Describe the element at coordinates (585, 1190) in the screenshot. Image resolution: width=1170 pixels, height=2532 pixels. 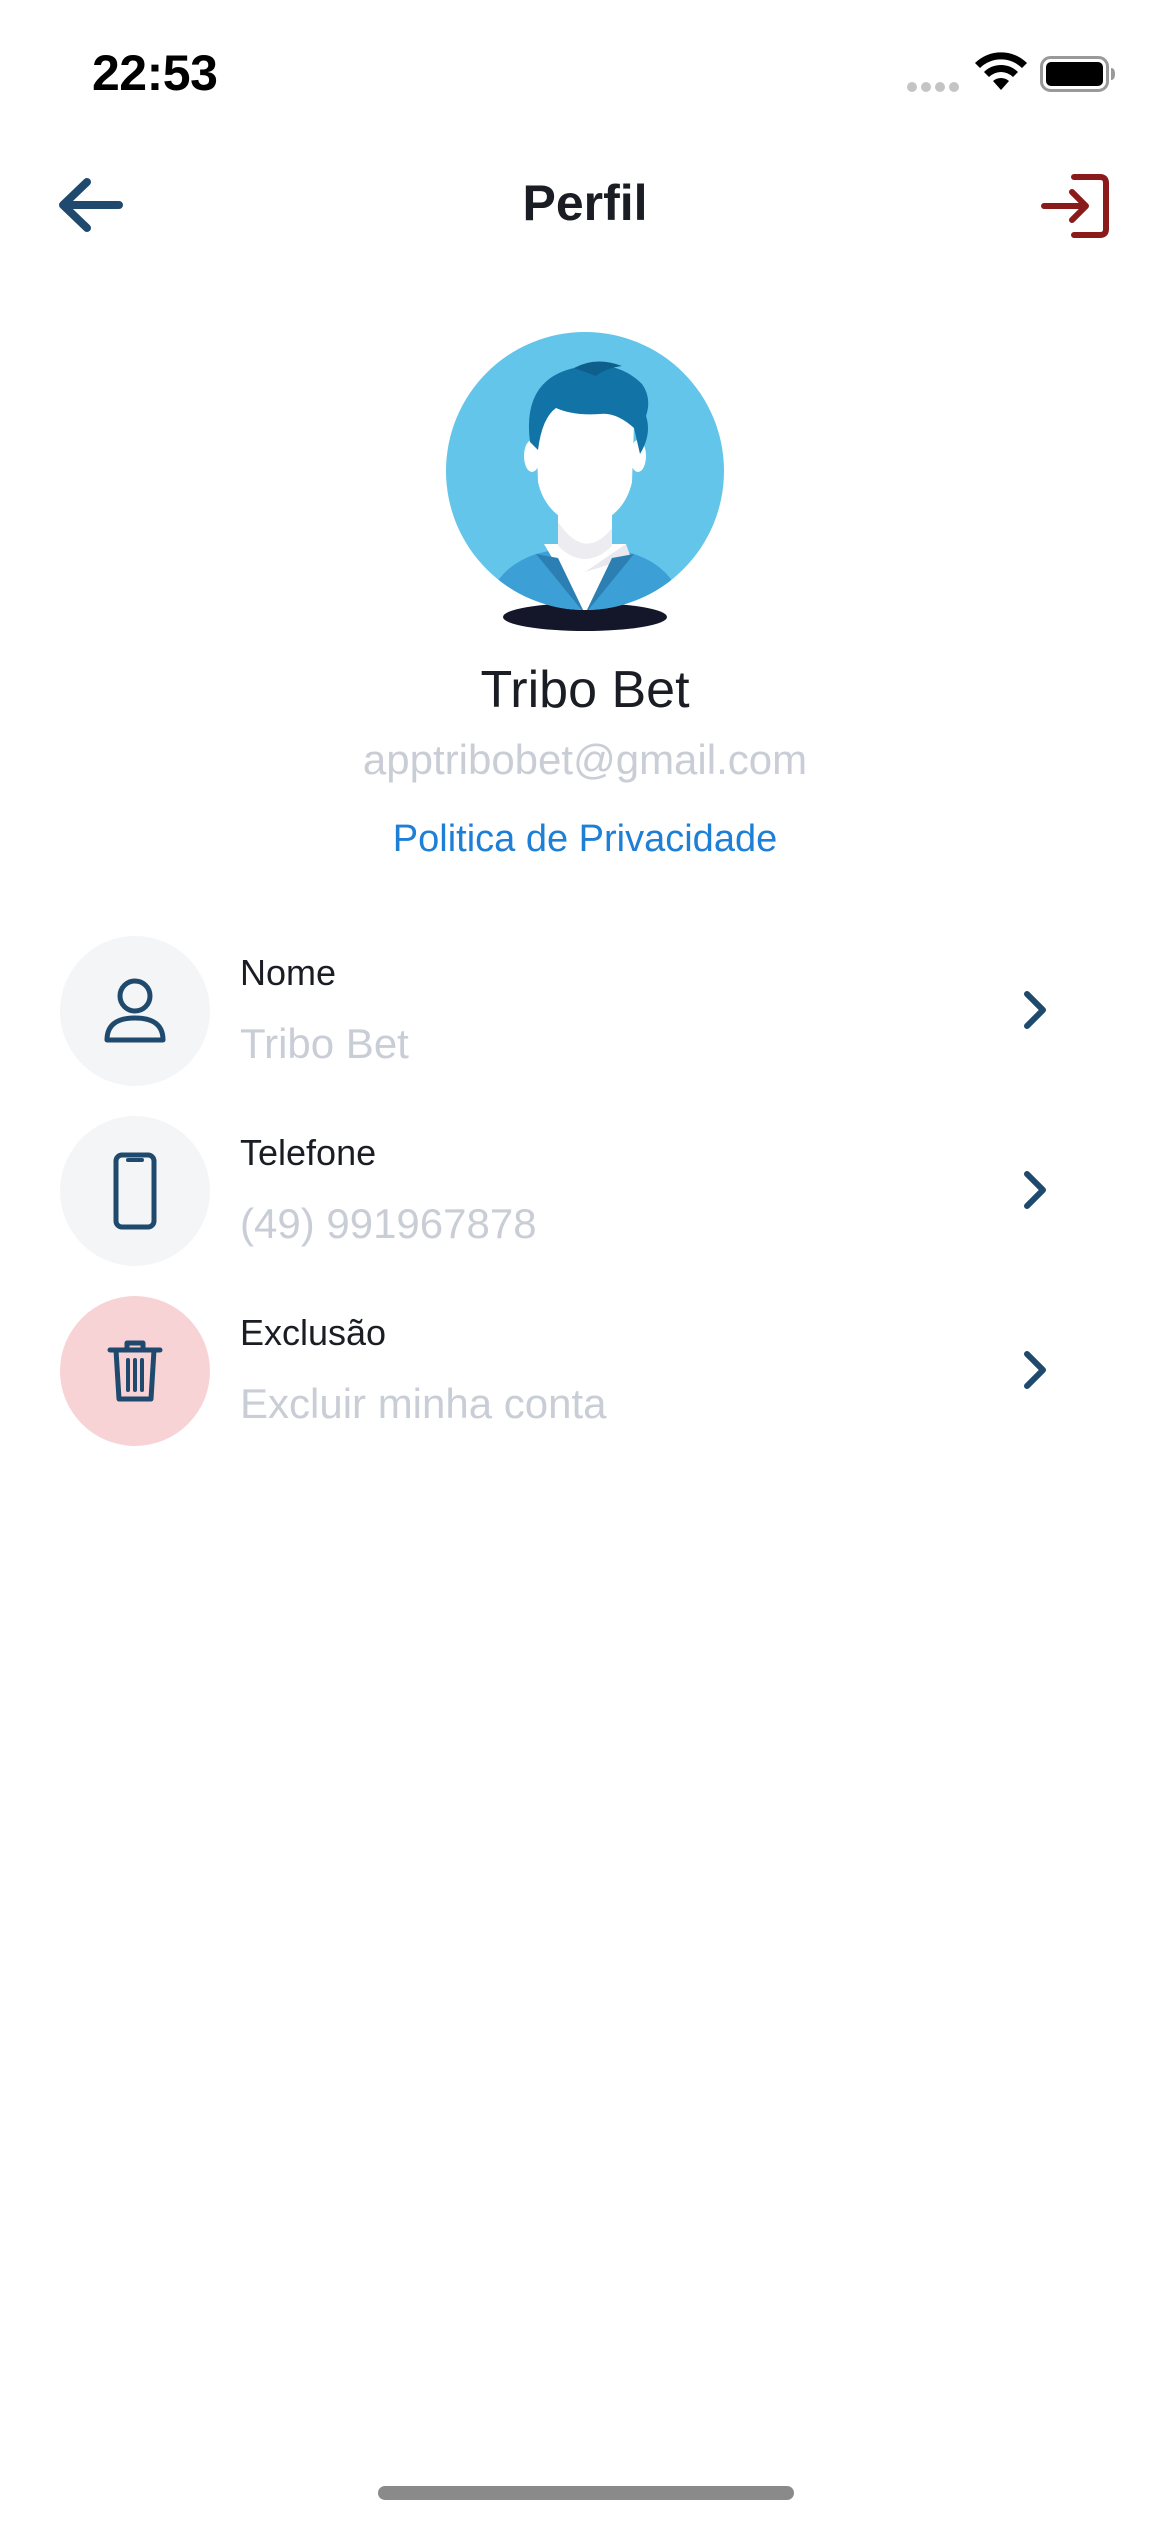
I see `list-item-phone: Telefone (49) 991967878` at that location.